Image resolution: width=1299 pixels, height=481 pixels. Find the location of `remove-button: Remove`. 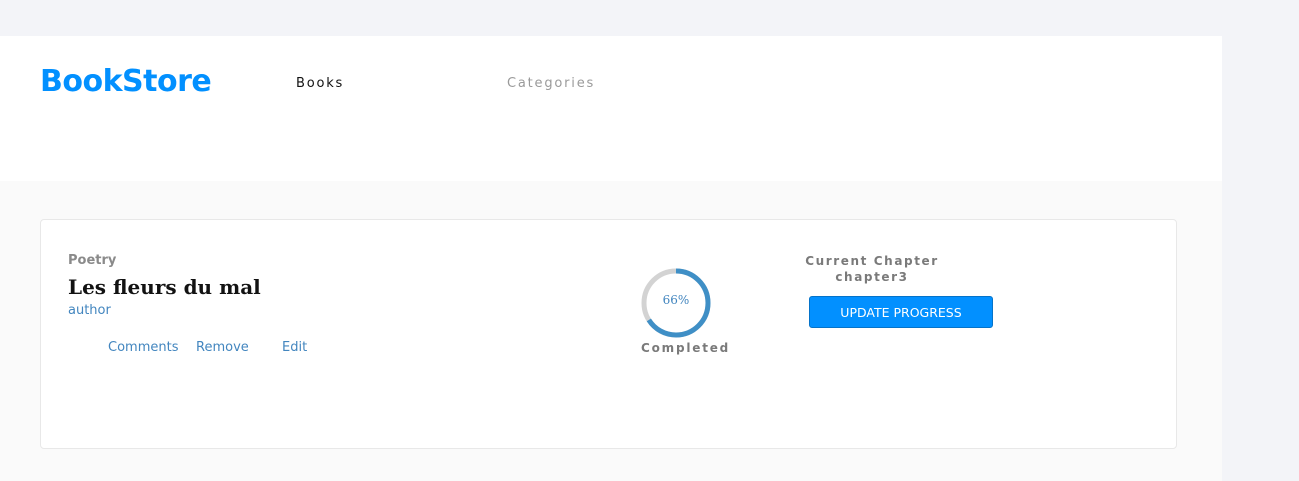

remove-button: Remove is located at coordinates (222, 347).